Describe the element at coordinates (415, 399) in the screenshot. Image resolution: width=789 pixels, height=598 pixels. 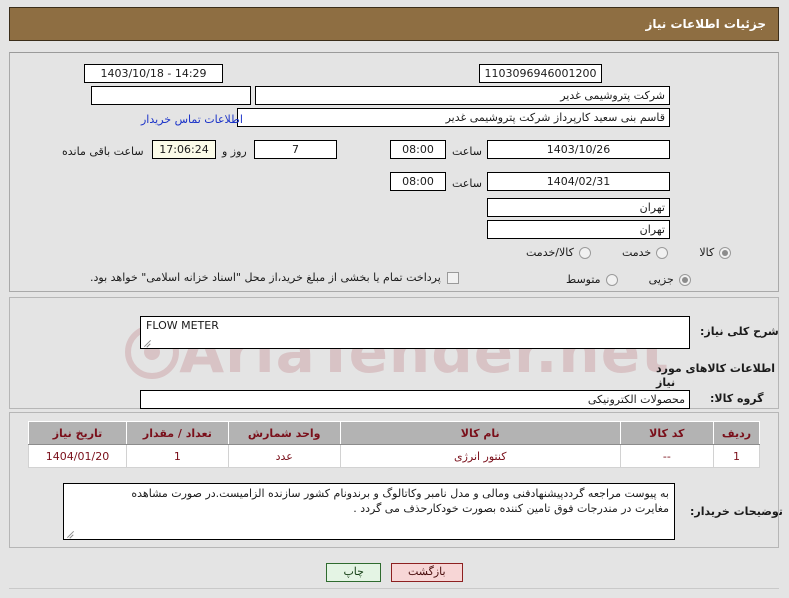
I see `goods-group-value: محصولات الکترونیکی` at that location.